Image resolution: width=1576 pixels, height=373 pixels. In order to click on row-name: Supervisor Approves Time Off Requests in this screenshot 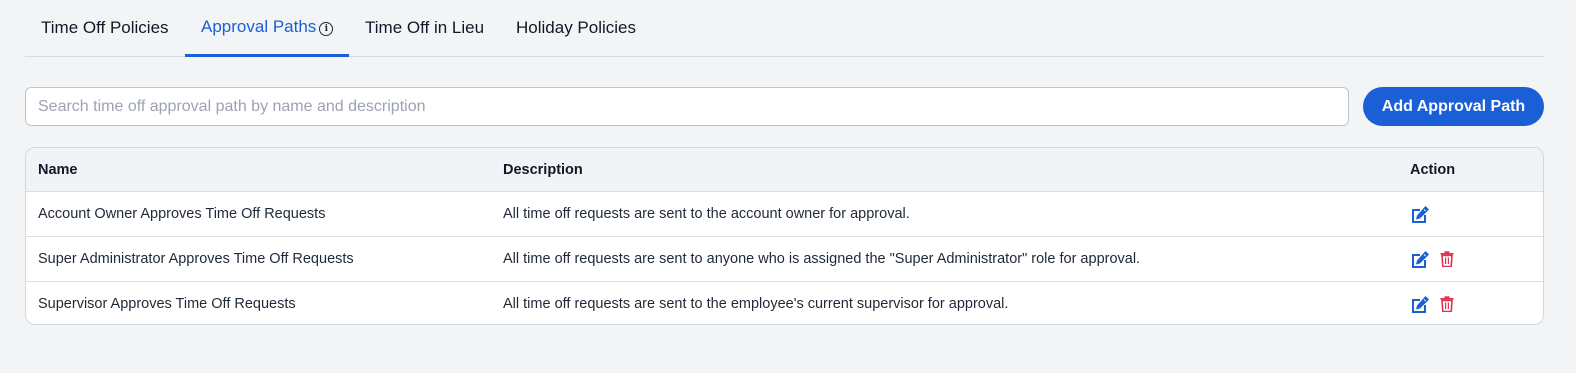, I will do `click(167, 304)`.